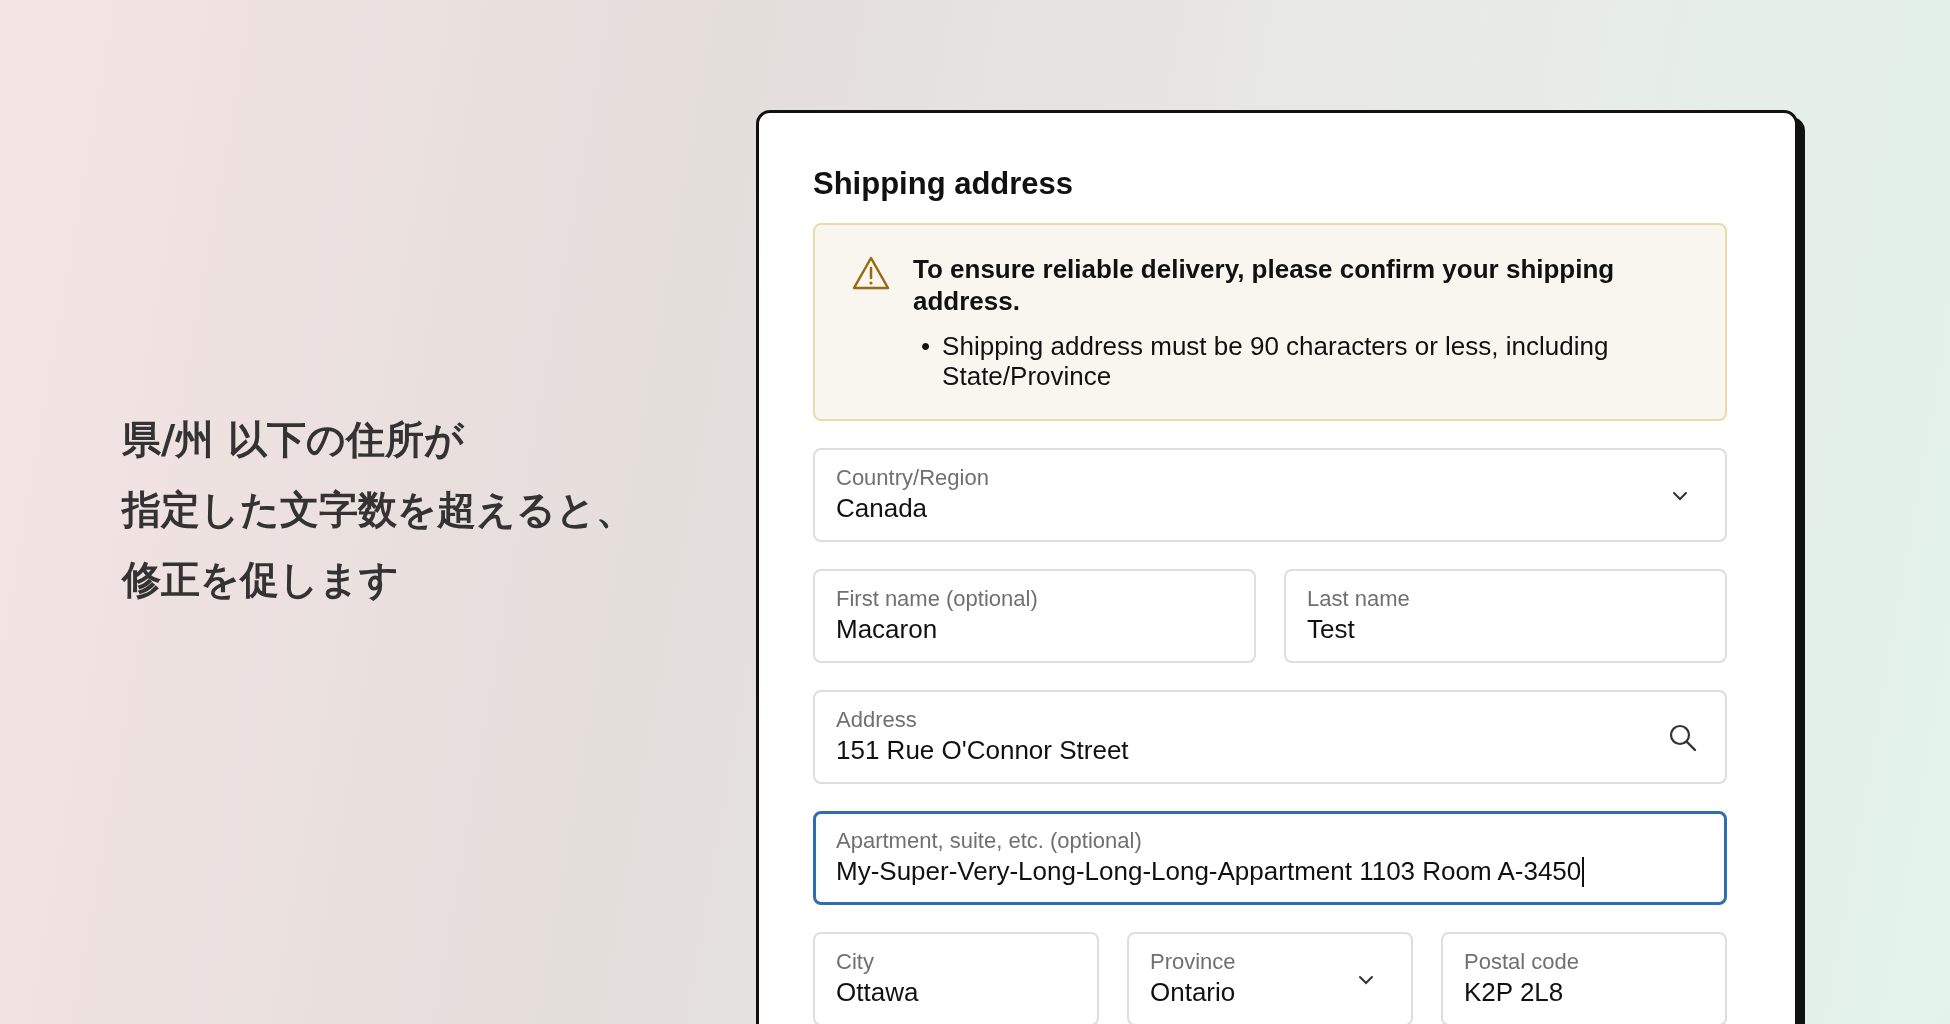 The width and height of the screenshot is (1950, 1024). What do you see at coordinates (1584, 978) in the screenshot?
I see `input-field: Postal code K2P 2L8` at bounding box center [1584, 978].